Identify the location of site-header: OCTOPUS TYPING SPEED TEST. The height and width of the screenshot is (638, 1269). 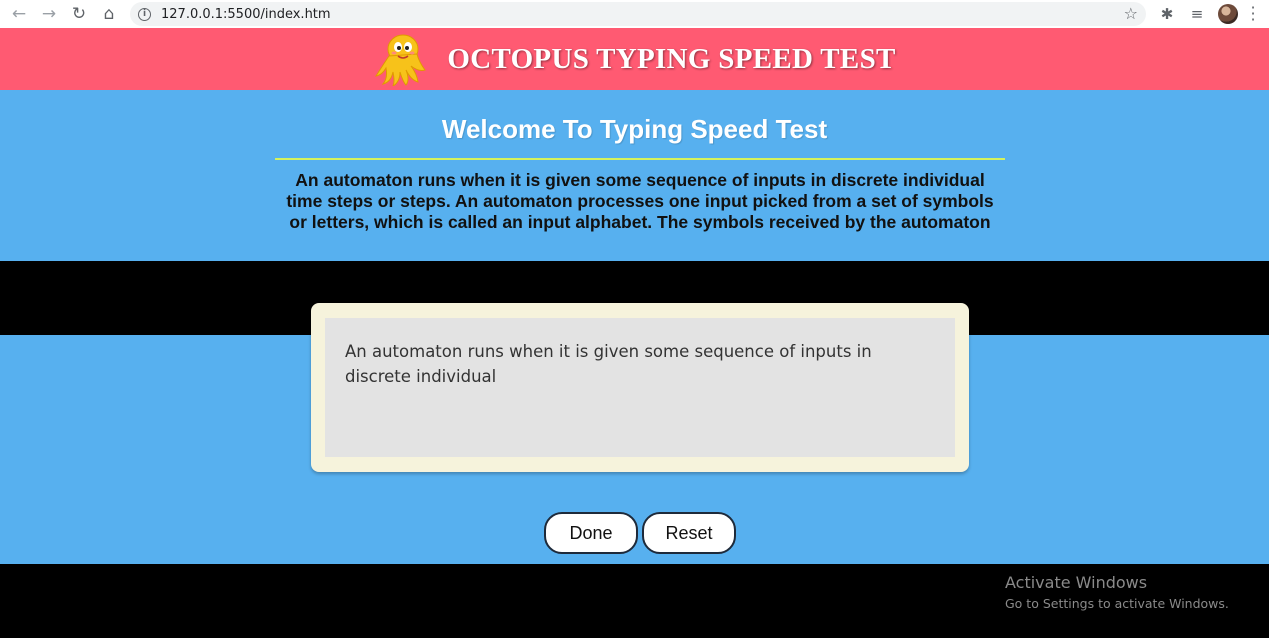
(634, 59).